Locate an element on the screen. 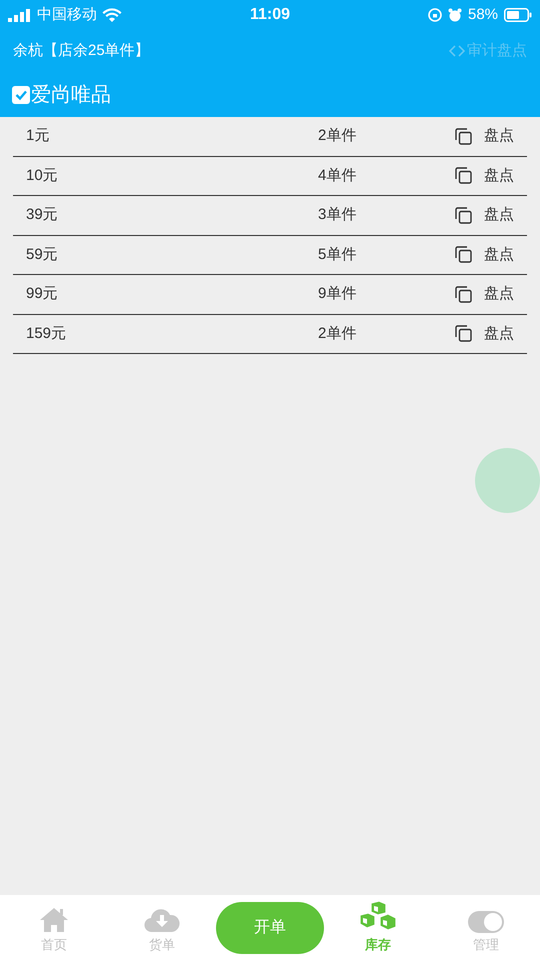  price-label: 99元 is located at coordinates (42, 294).